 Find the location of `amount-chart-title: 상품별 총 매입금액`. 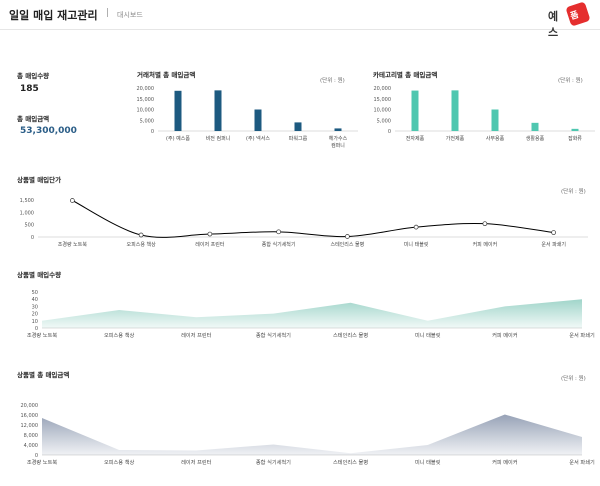

amount-chart-title: 상품별 총 매입금액 is located at coordinates (43, 375).